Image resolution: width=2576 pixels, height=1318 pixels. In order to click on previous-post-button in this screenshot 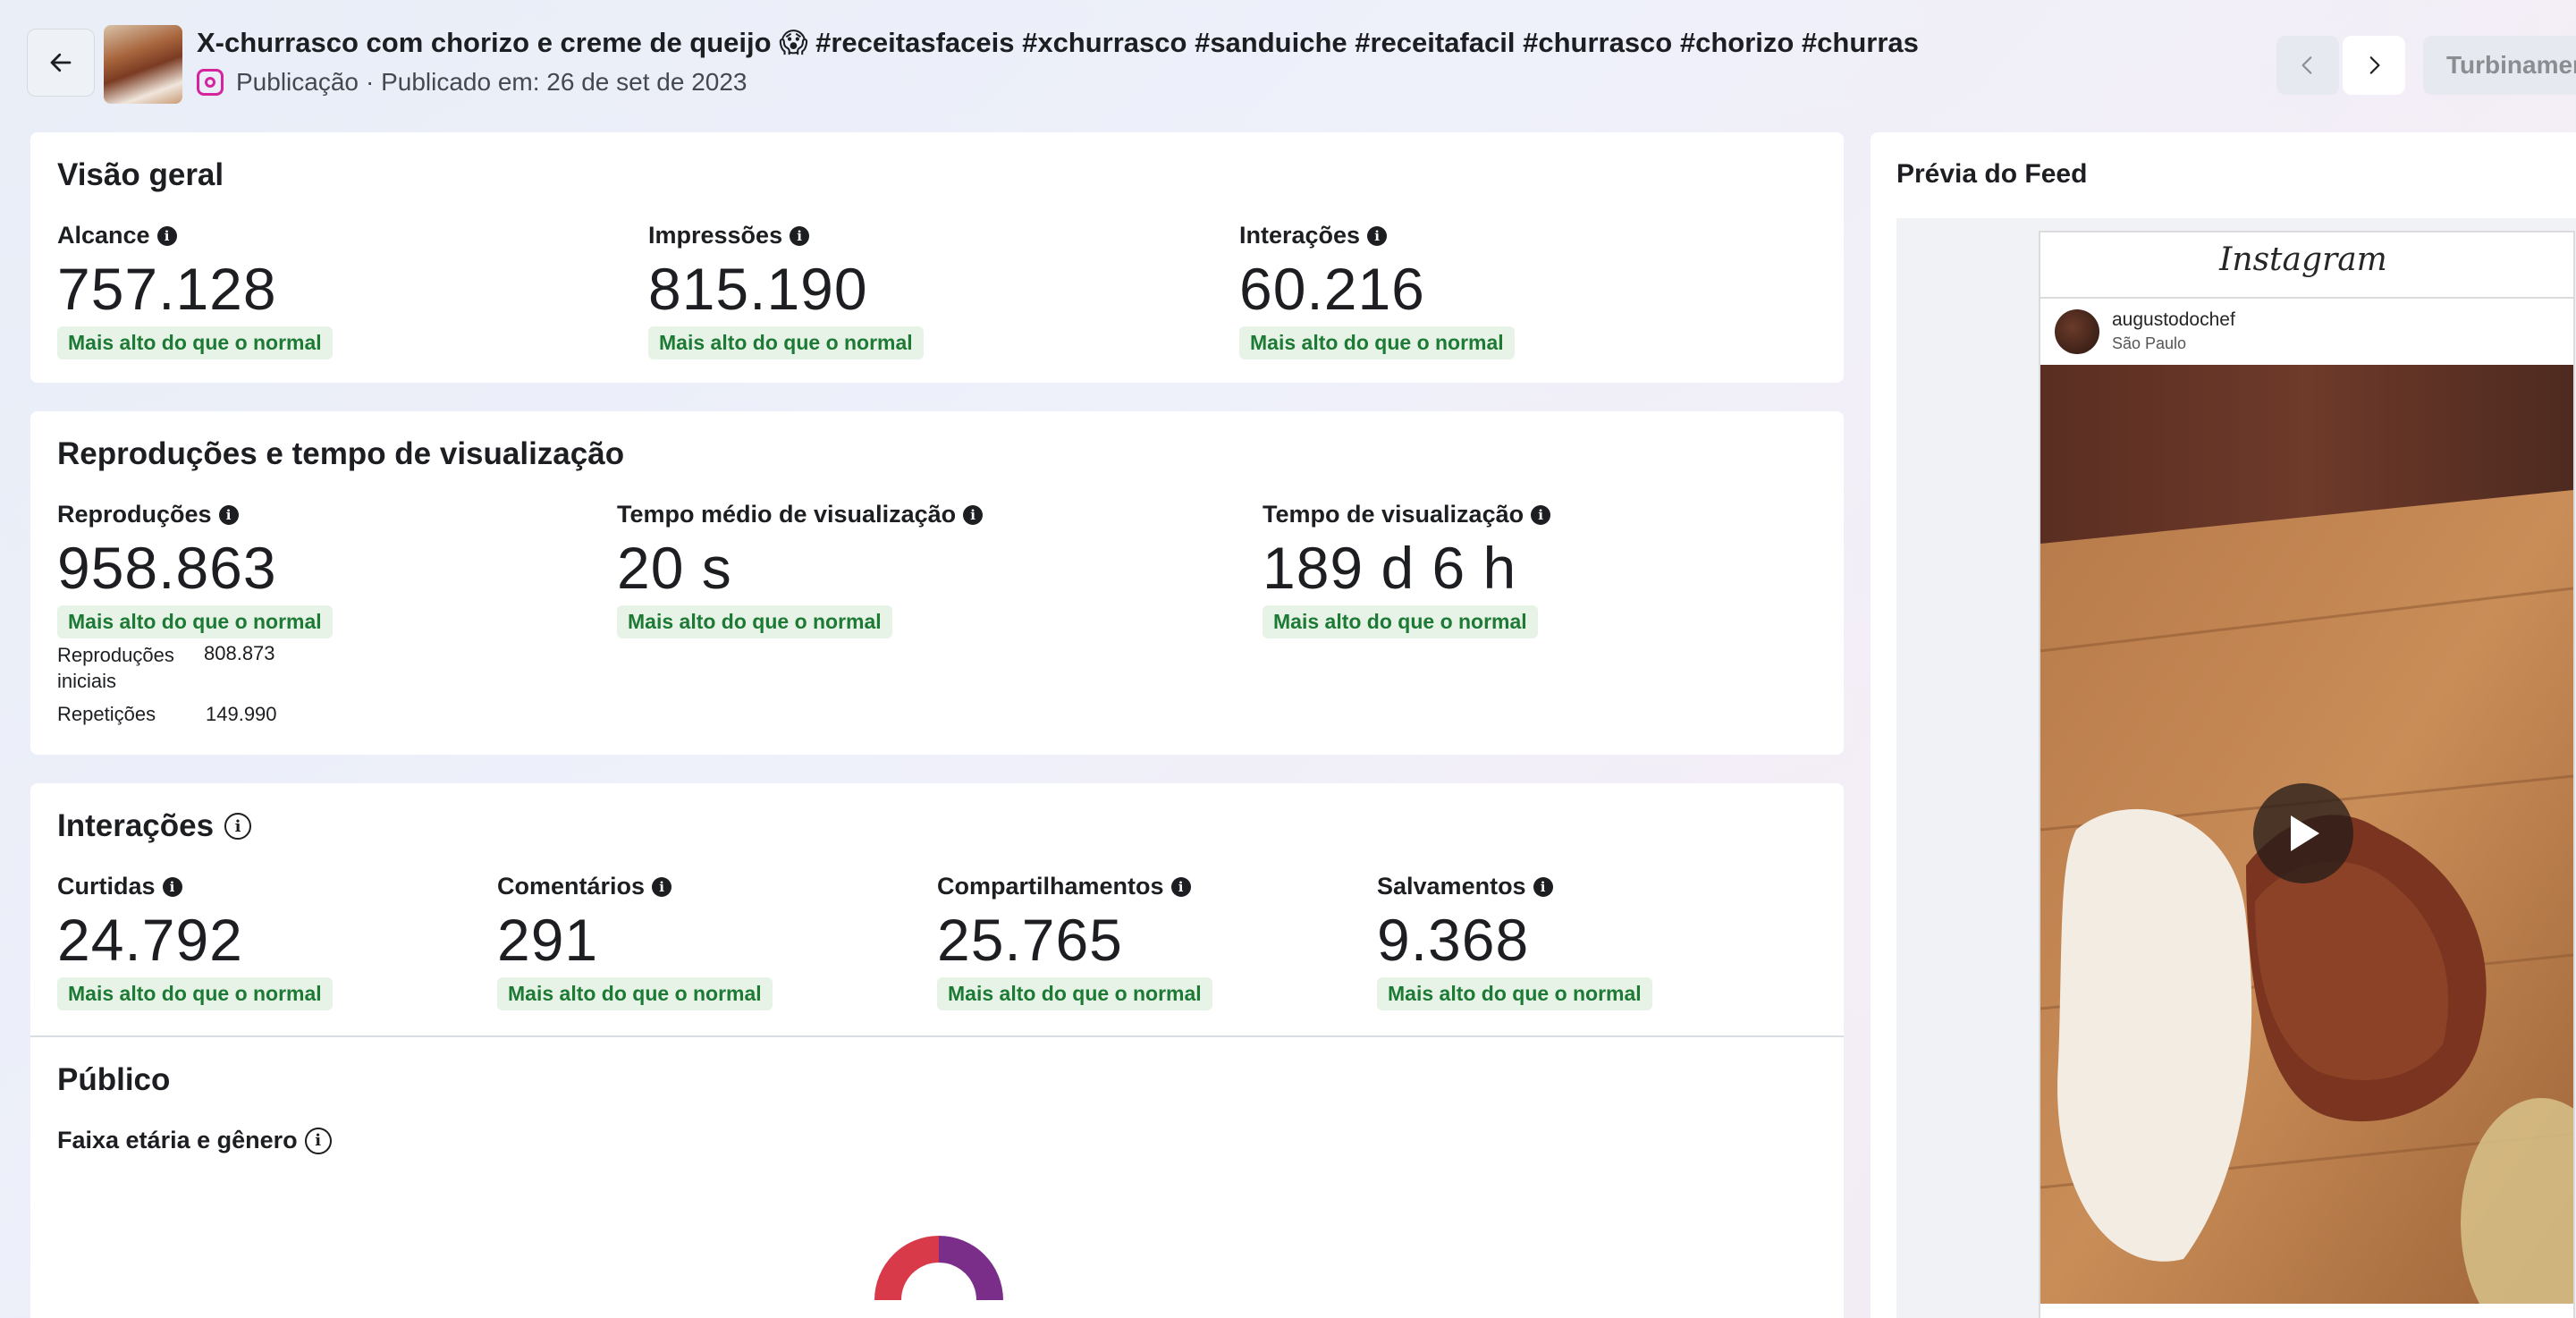, I will do `click(2307, 65)`.